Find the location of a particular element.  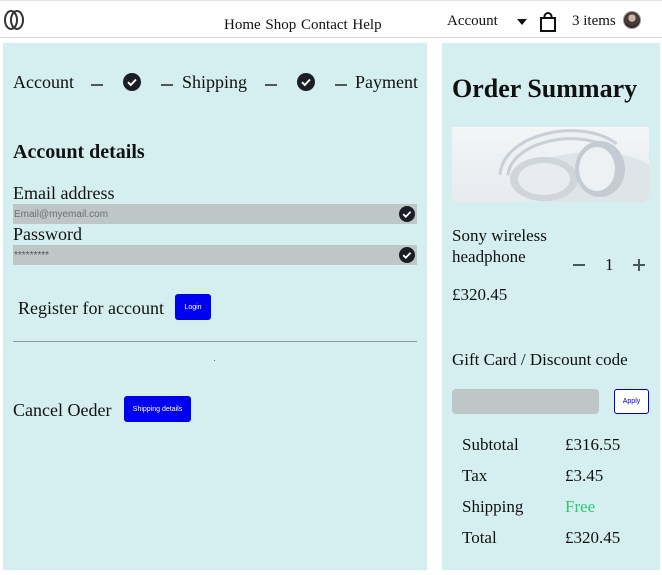

avatar is located at coordinates (632, 20).